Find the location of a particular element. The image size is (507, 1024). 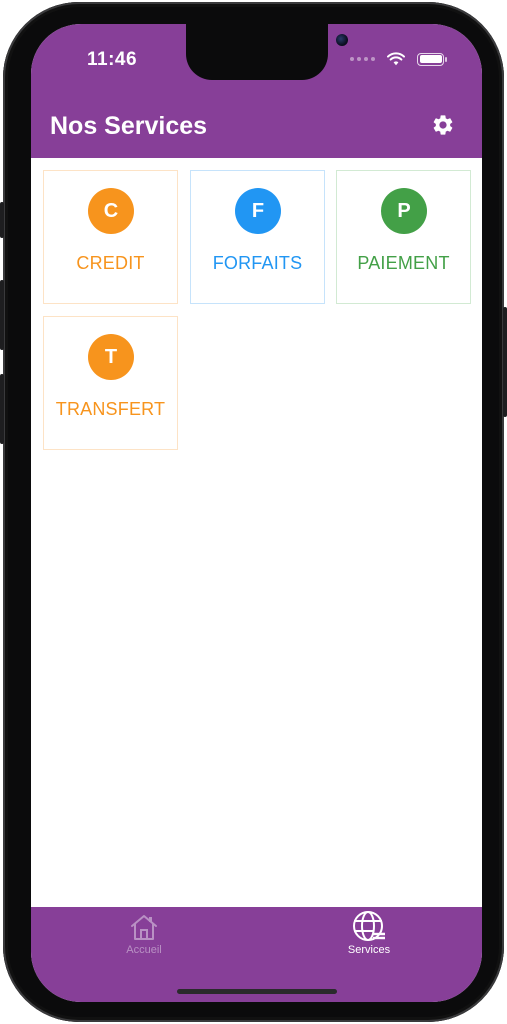

signal-icon is located at coordinates (362, 59).